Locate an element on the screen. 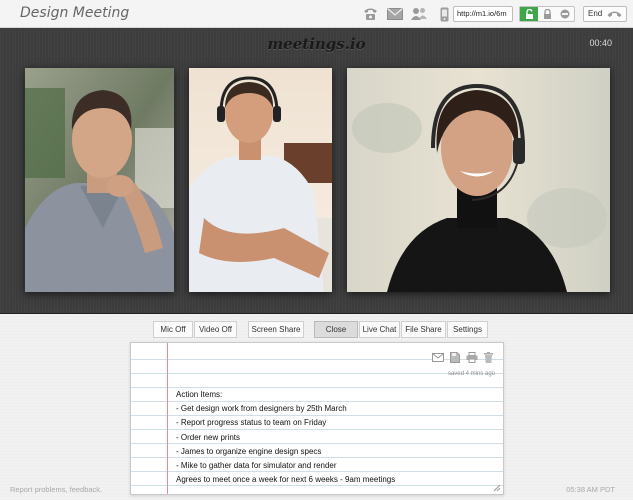 The height and width of the screenshot is (500, 633). people-icon is located at coordinates (419, 14).